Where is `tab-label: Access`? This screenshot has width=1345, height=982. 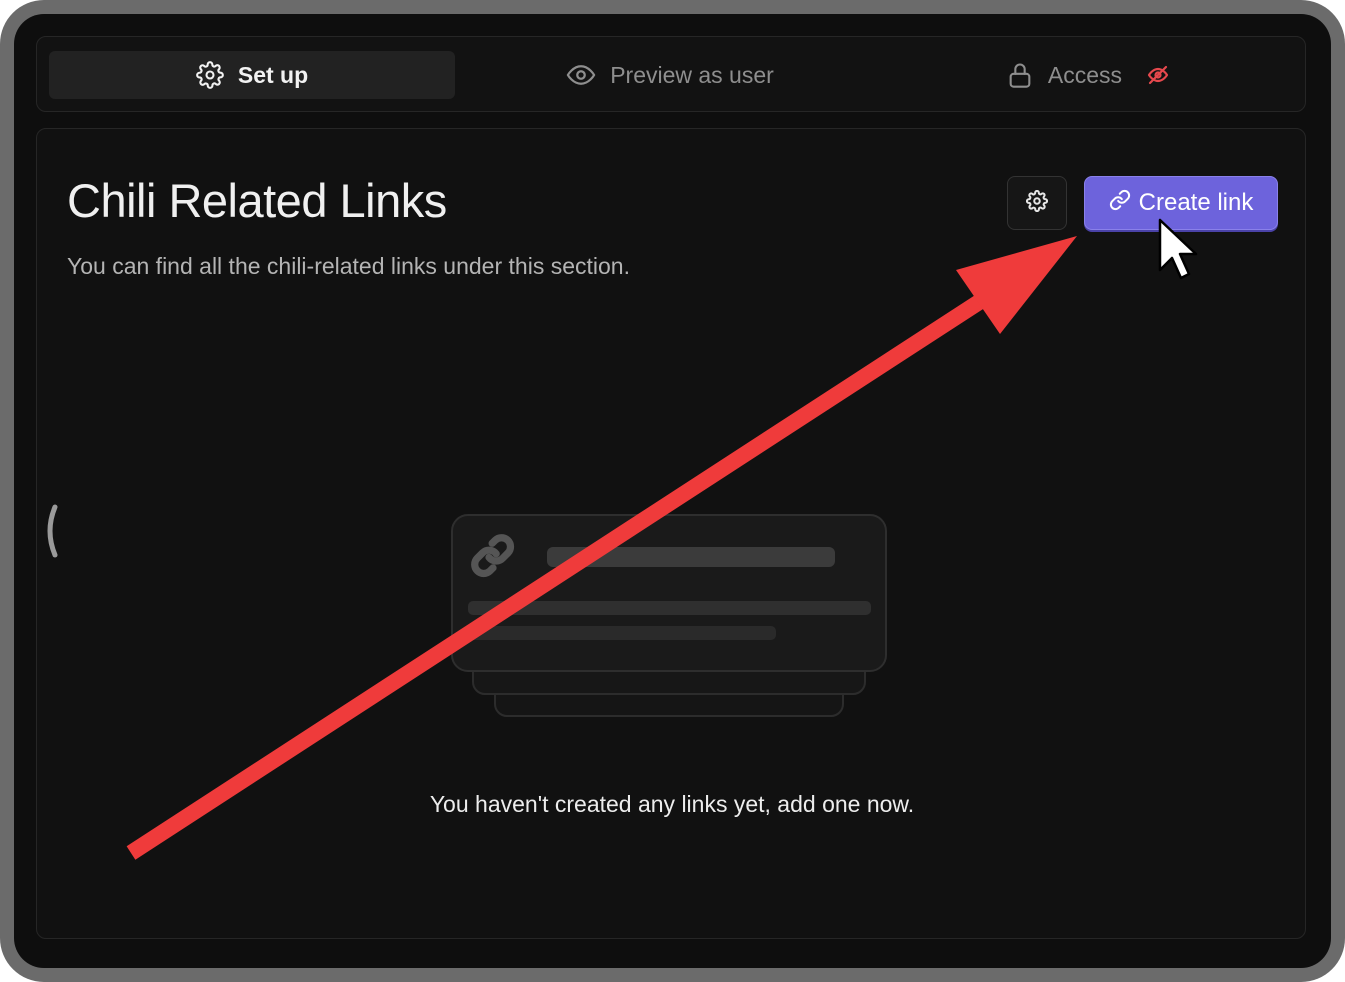
tab-label: Access is located at coordinates (1085, 74).